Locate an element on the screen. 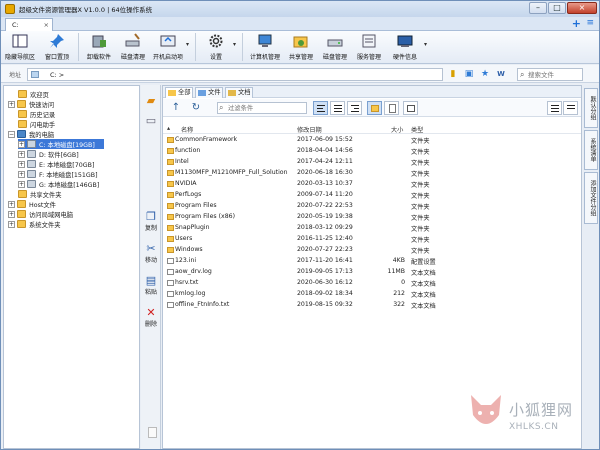 This screenshot has width=600, height=450. column-modified: 修改日期 is located at coordinates (309, 129).